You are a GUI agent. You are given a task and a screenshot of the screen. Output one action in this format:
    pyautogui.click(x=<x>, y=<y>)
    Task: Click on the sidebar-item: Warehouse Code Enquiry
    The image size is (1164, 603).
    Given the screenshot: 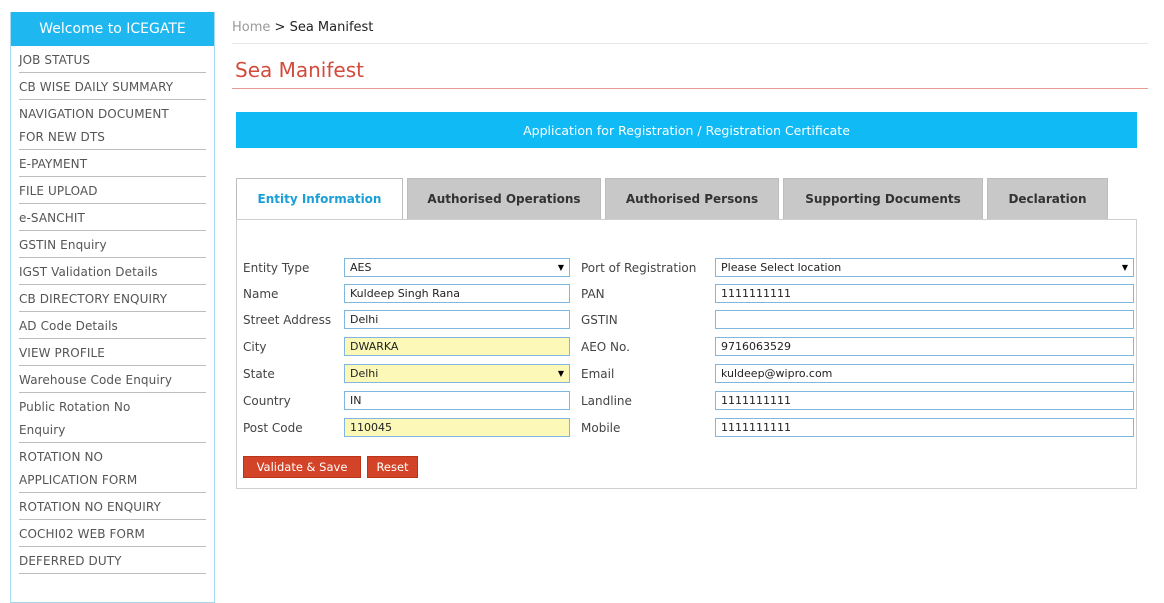 What is the action you would take?
    pyautogui.click(x=112, y=379)
    